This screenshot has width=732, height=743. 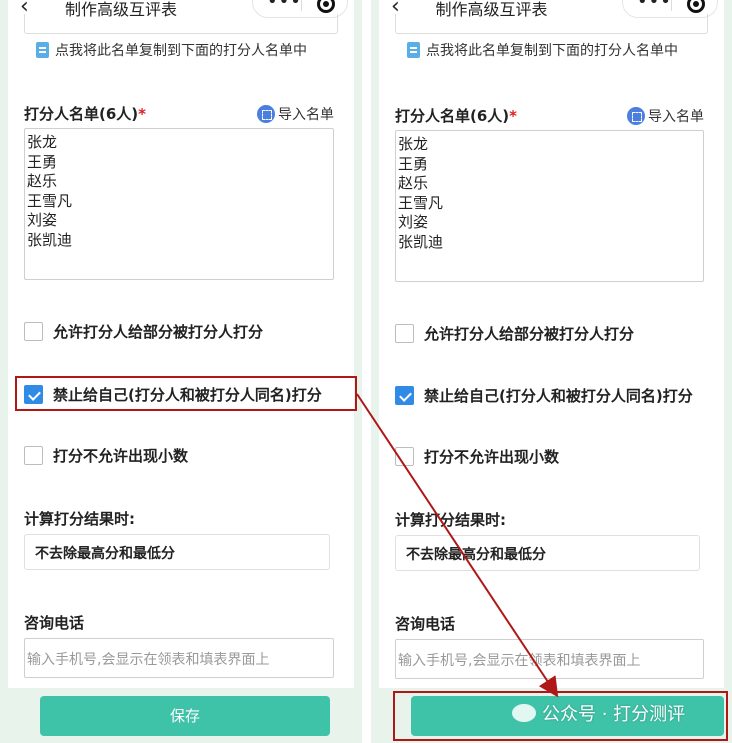 I want to click on watermark: 公众号 · 打分测评, so click(x=598, y=713).